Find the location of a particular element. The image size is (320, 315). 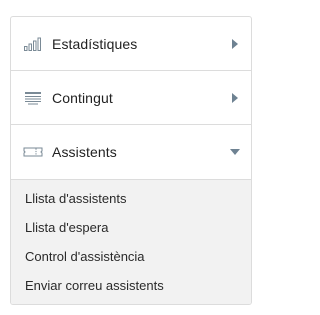

submenu-item-control-assistencia: Control d'assistència is located at coordinates (131, 256).